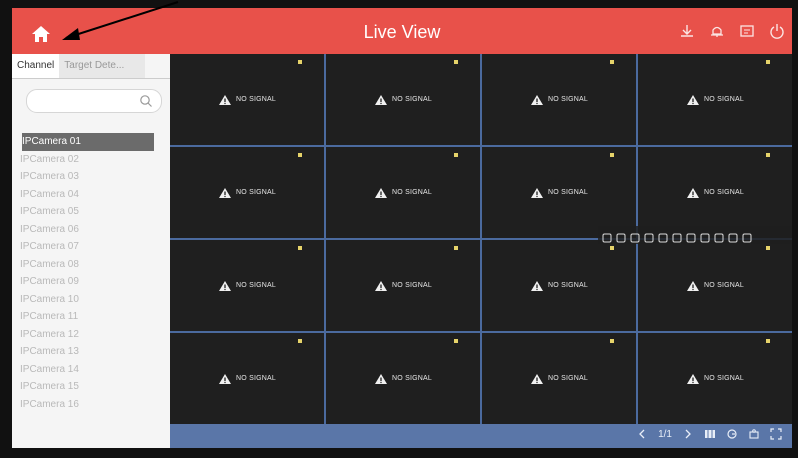 The height and width of the screenshot is (458, 798). What do you see at coordinates (91, 230) in the screenshot?
I see `camera-list-item: IPCamera 06` at bounding box center [91, 230].